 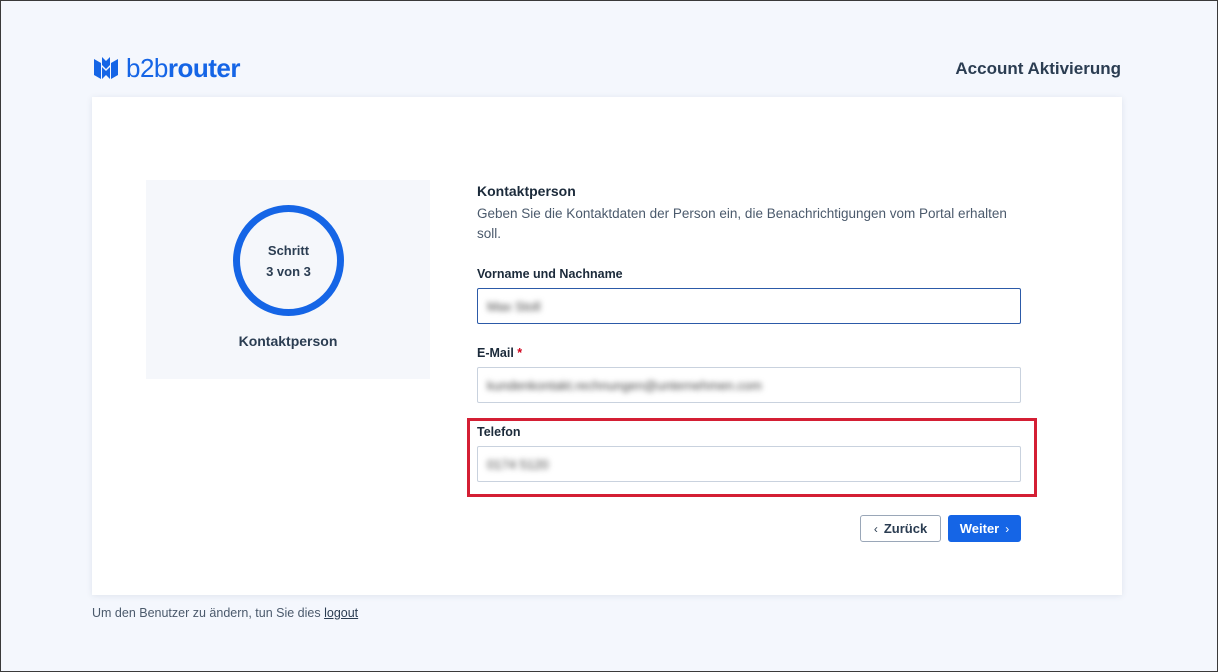 I want to click on next-button: Weiter ›, so click(x=984, y=528).